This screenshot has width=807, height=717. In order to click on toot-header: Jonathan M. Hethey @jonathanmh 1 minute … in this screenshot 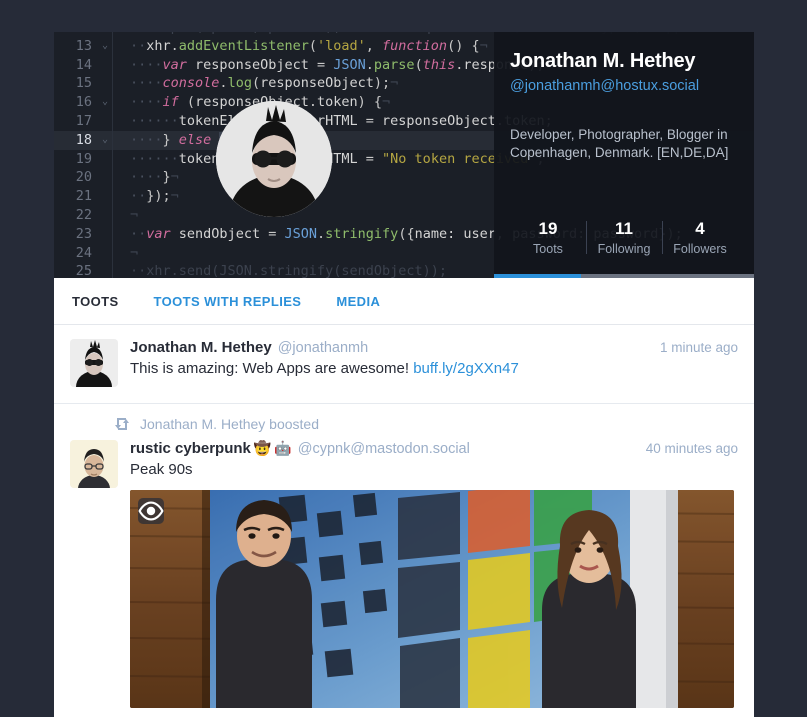, I will do `click(434, 347)`.